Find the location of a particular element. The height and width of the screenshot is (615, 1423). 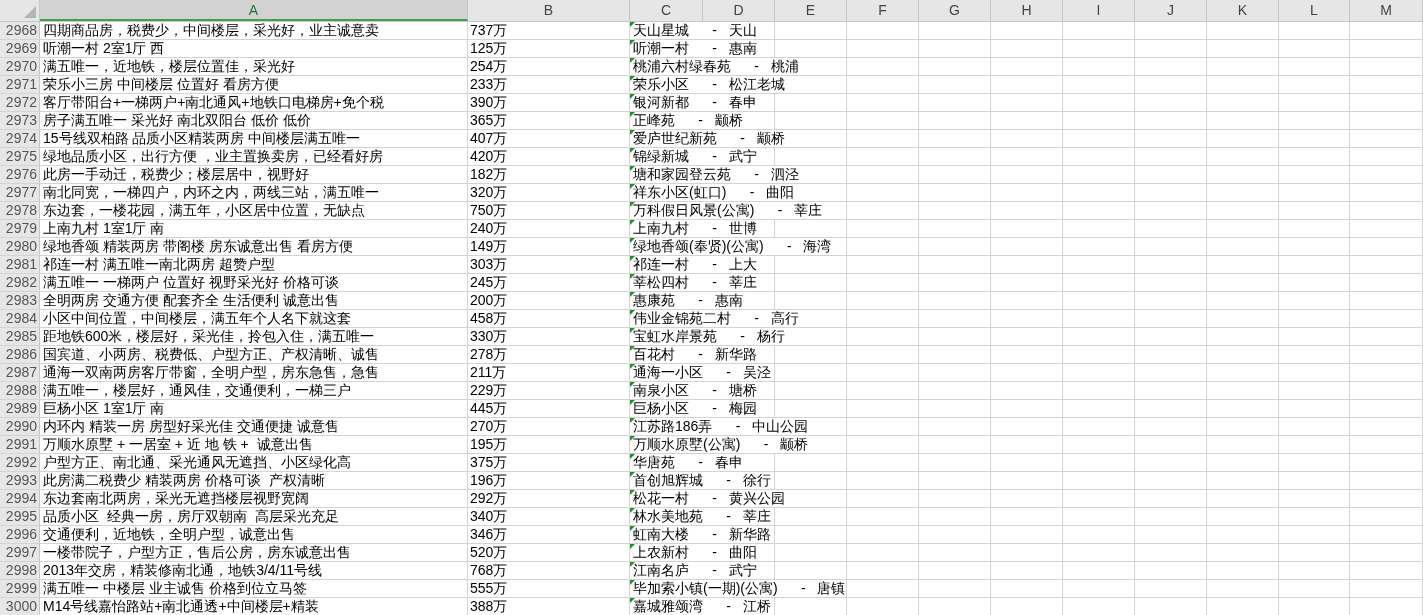

row-header: 2974 is located at coordinates (20, 138).